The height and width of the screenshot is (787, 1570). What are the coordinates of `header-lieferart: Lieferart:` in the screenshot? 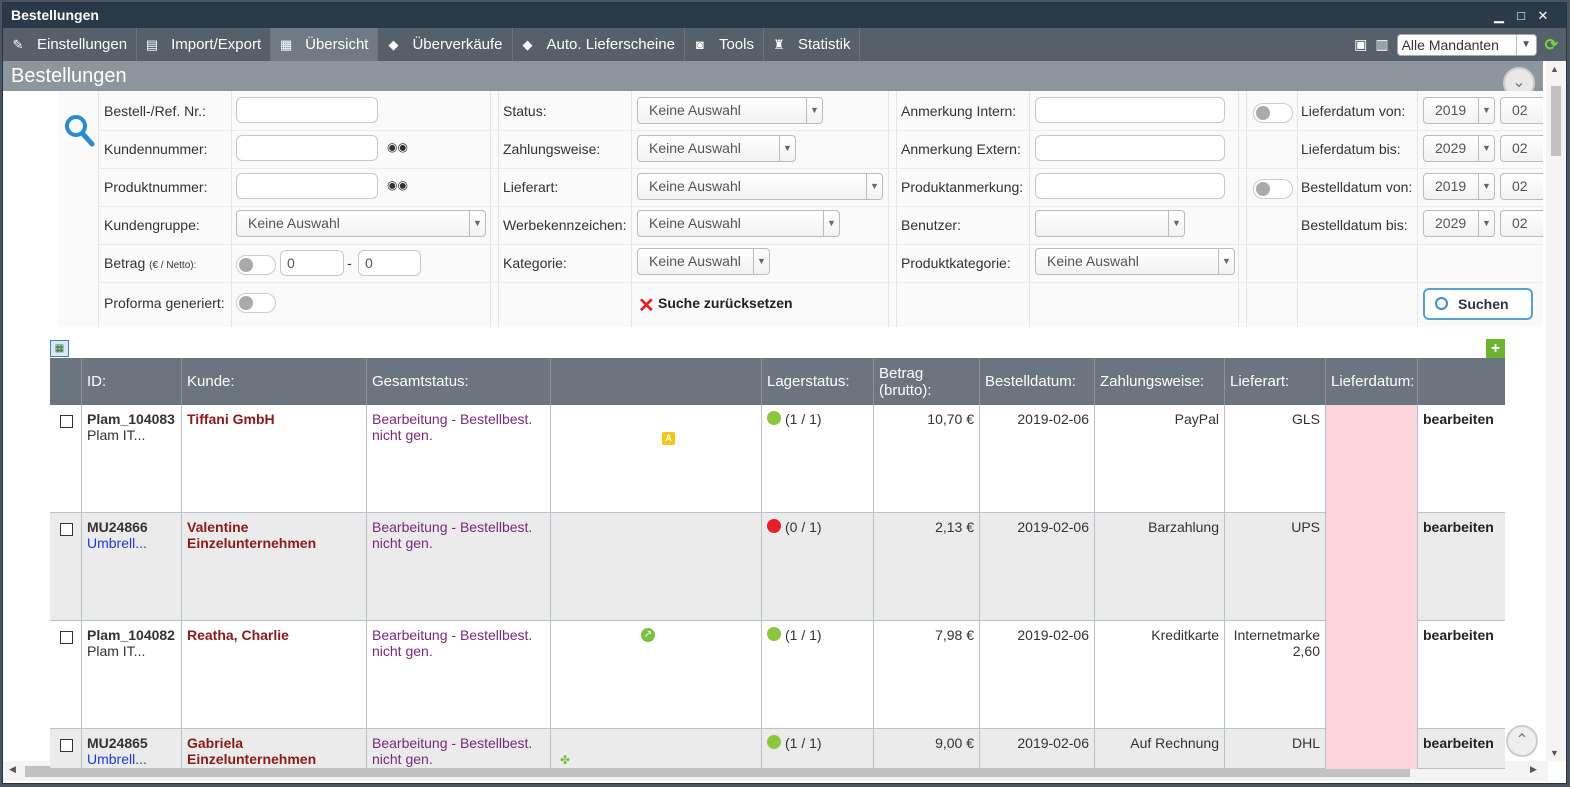 It's located at (1275, 381).